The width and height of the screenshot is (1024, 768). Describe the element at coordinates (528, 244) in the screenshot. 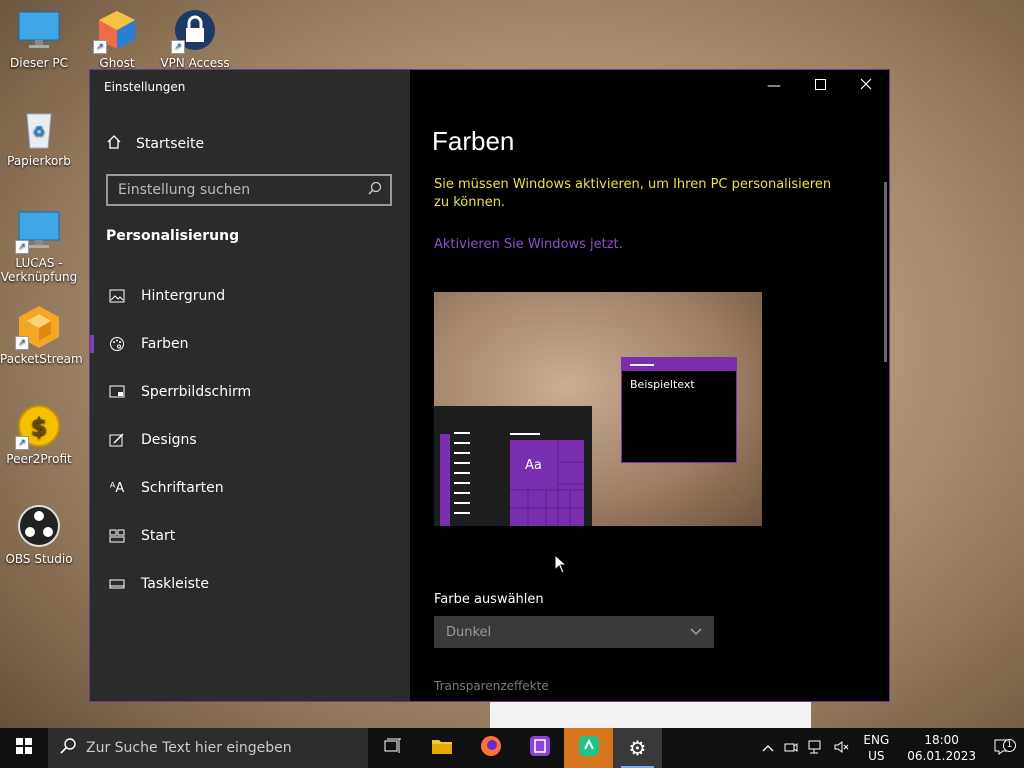

I see `activate-windows-link: Aktivieren Sie Windows jetzt.` at that location.